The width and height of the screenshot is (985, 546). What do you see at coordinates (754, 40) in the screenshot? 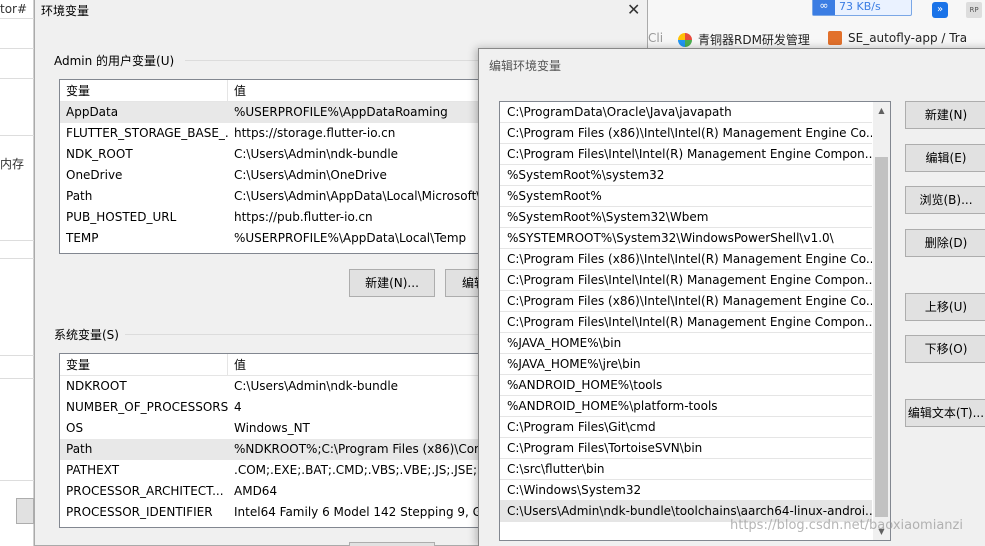
I see `bookmark-label: 青铜器RDM研发管理` at bounding box center [754, 40].